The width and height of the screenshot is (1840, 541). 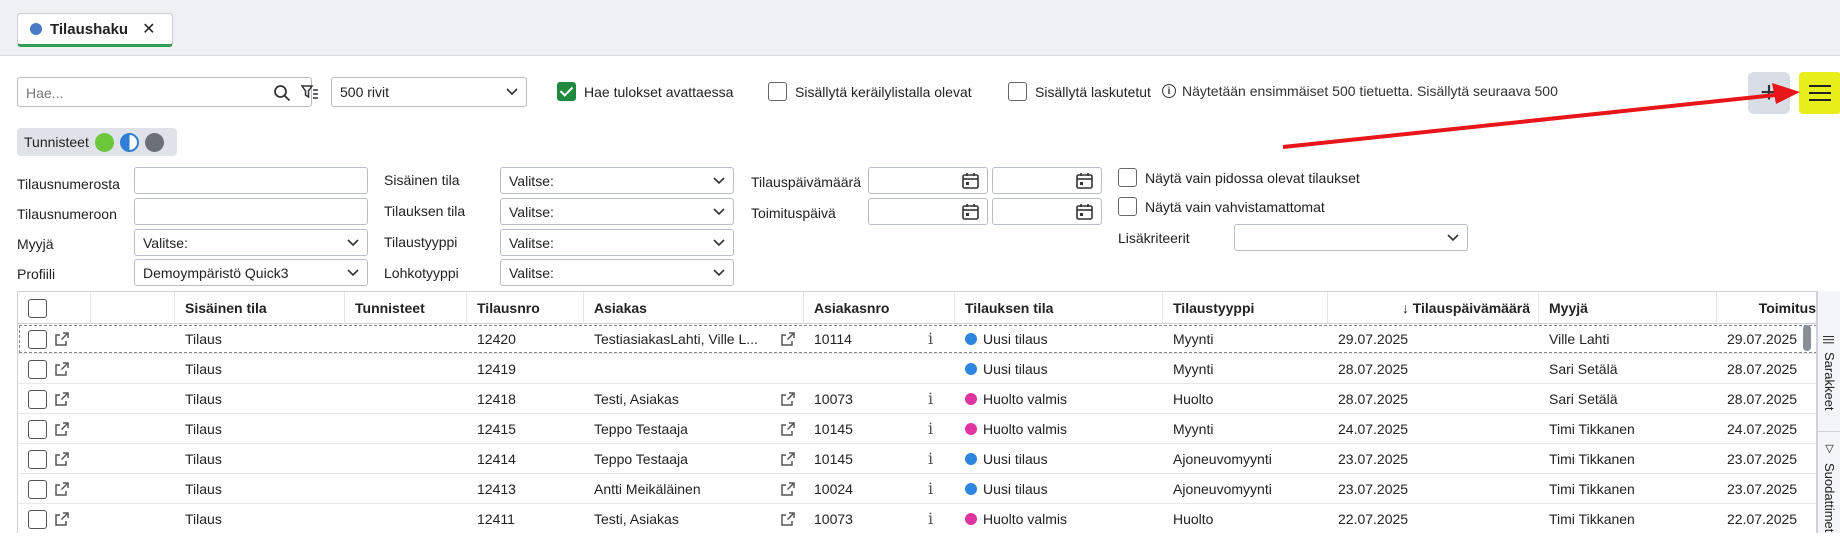 What do you see at coordinates (251, 272) in the screenshot?
I see `profile-select: Demoympäristö Quick3` at bounding box center [251, 272].